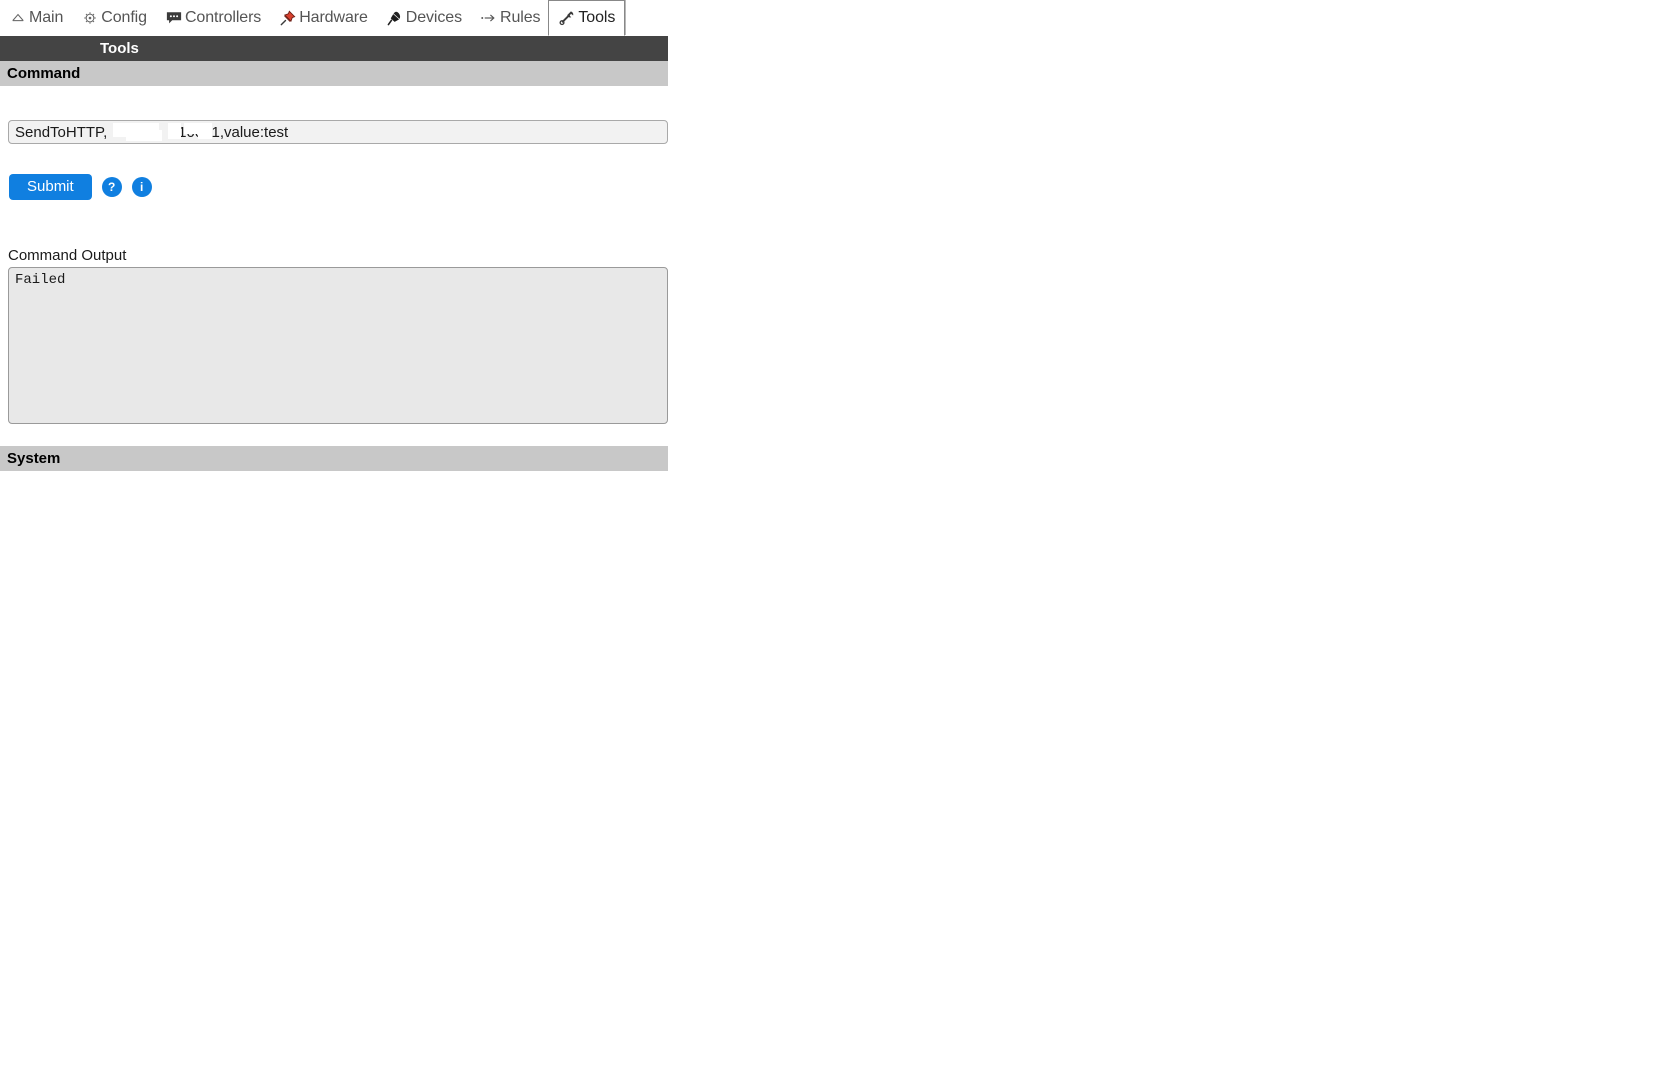  I want to click on command-output-textarea, so click(338, 345).